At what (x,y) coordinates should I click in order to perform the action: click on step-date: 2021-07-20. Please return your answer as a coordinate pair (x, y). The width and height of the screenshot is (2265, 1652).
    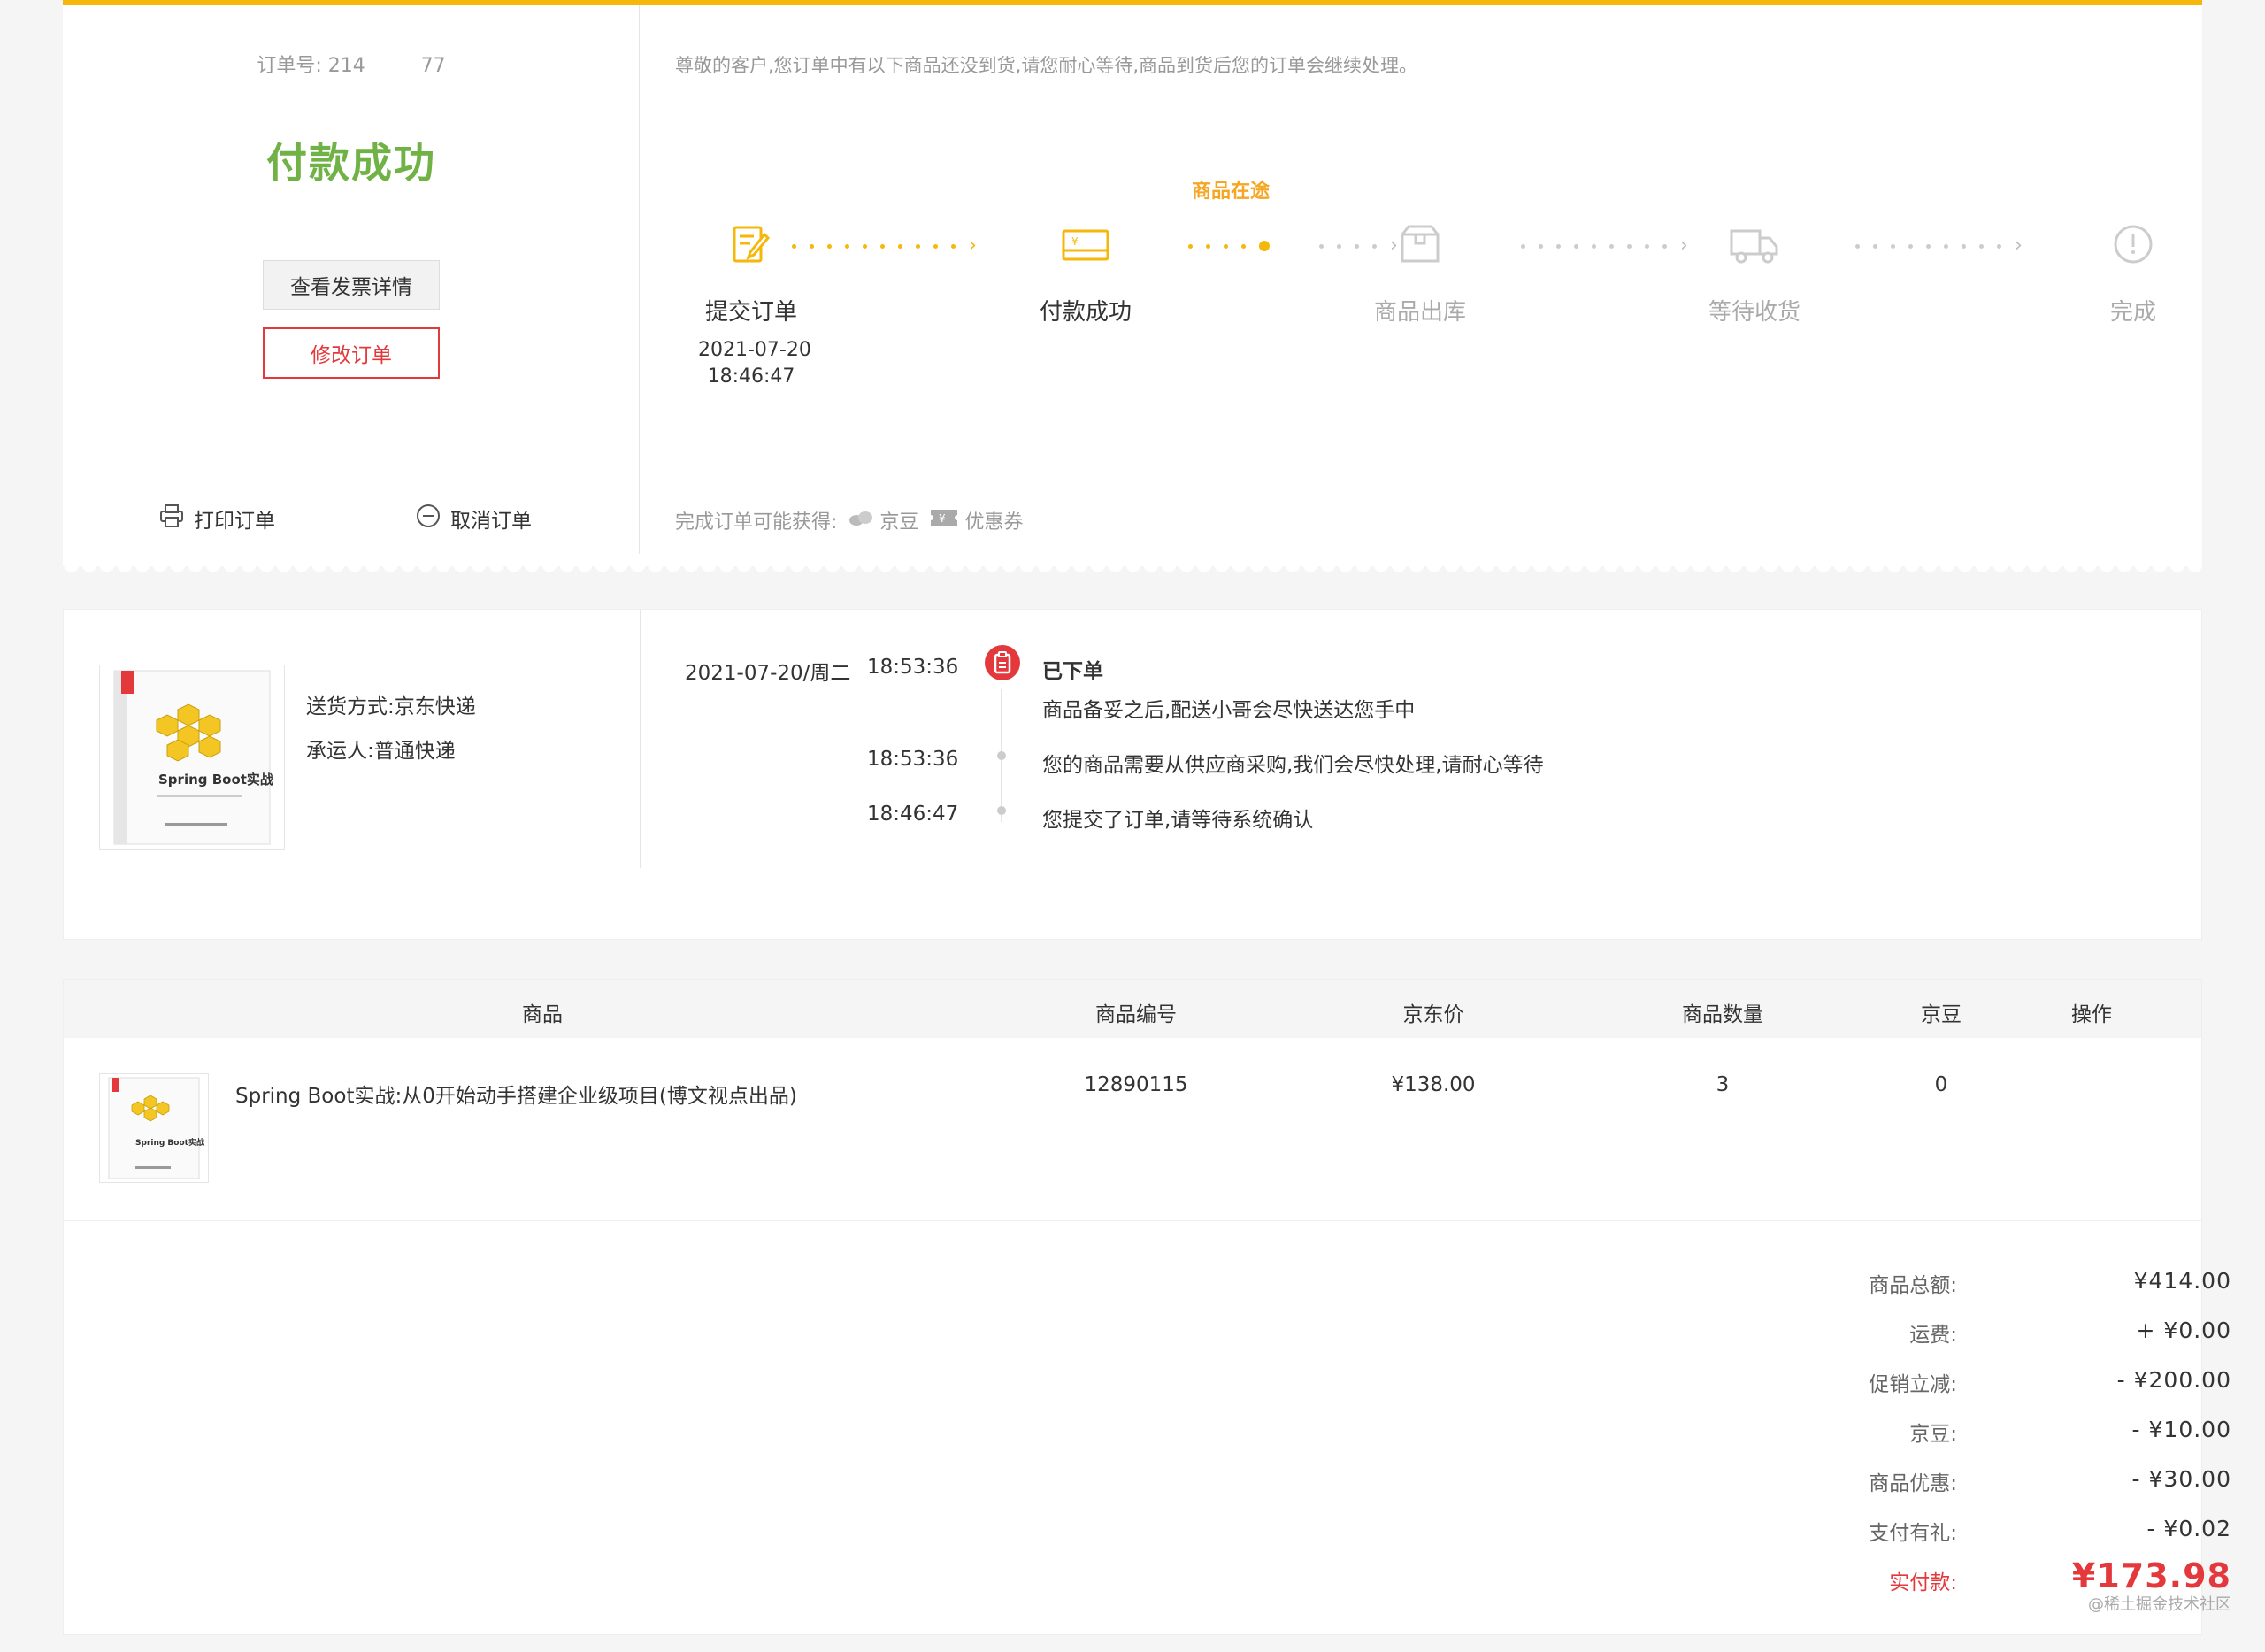
    Looking at the image, I should click on (754, 350).